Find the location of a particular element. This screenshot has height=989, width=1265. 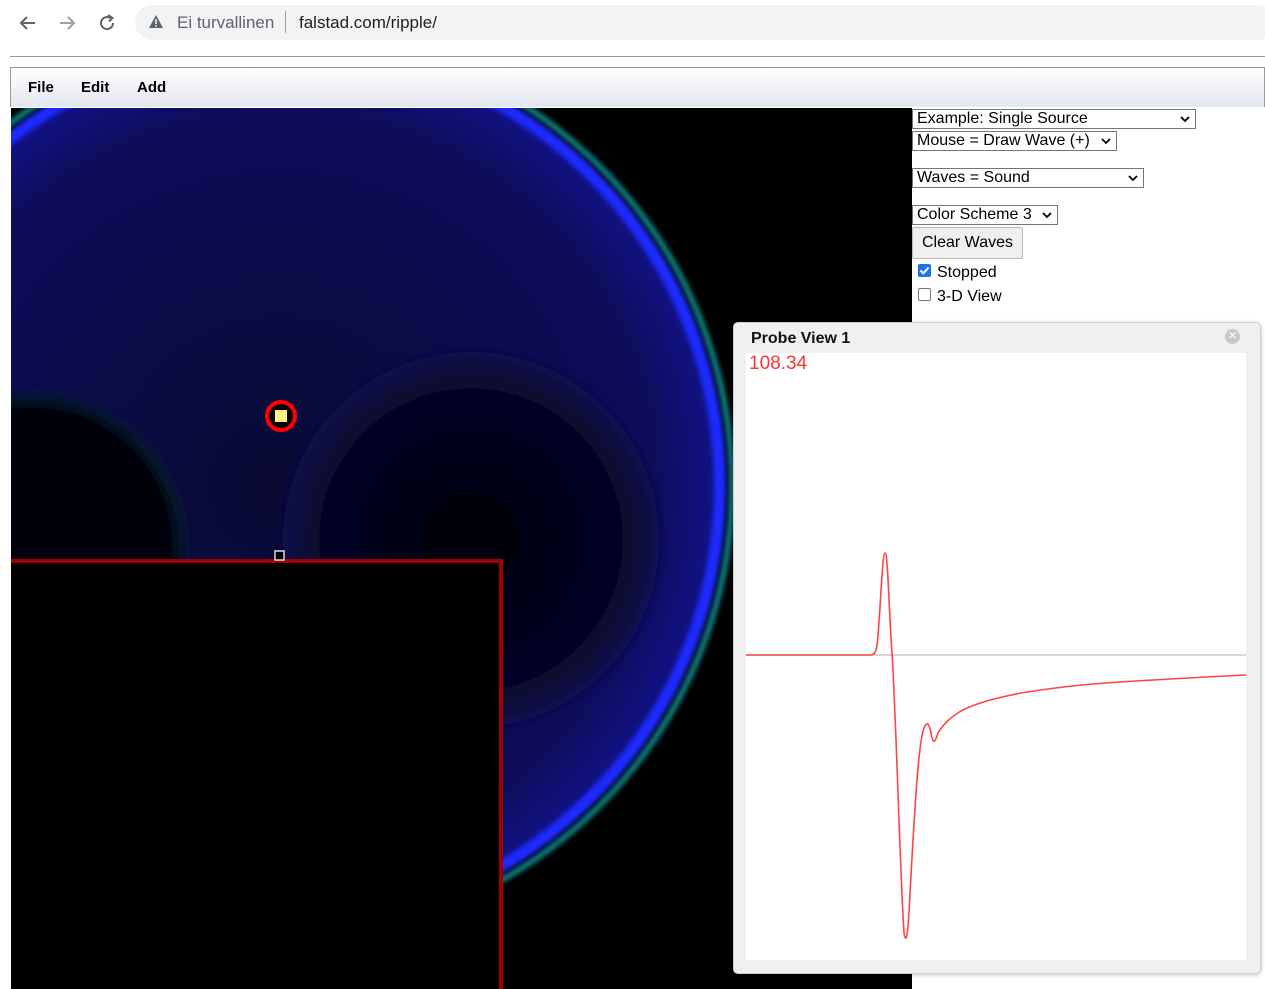

mouse-mode-select: Mouse = Draw Wave (+) is located at coordinates (1014, 141).